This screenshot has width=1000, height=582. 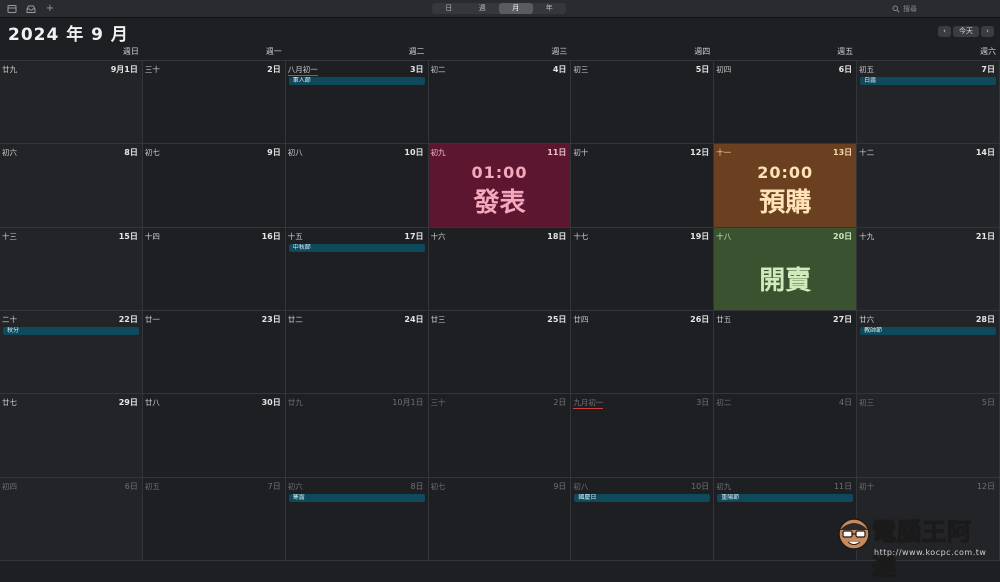 I want to click on lunar-date: 十二, so click(x=867, y=153).